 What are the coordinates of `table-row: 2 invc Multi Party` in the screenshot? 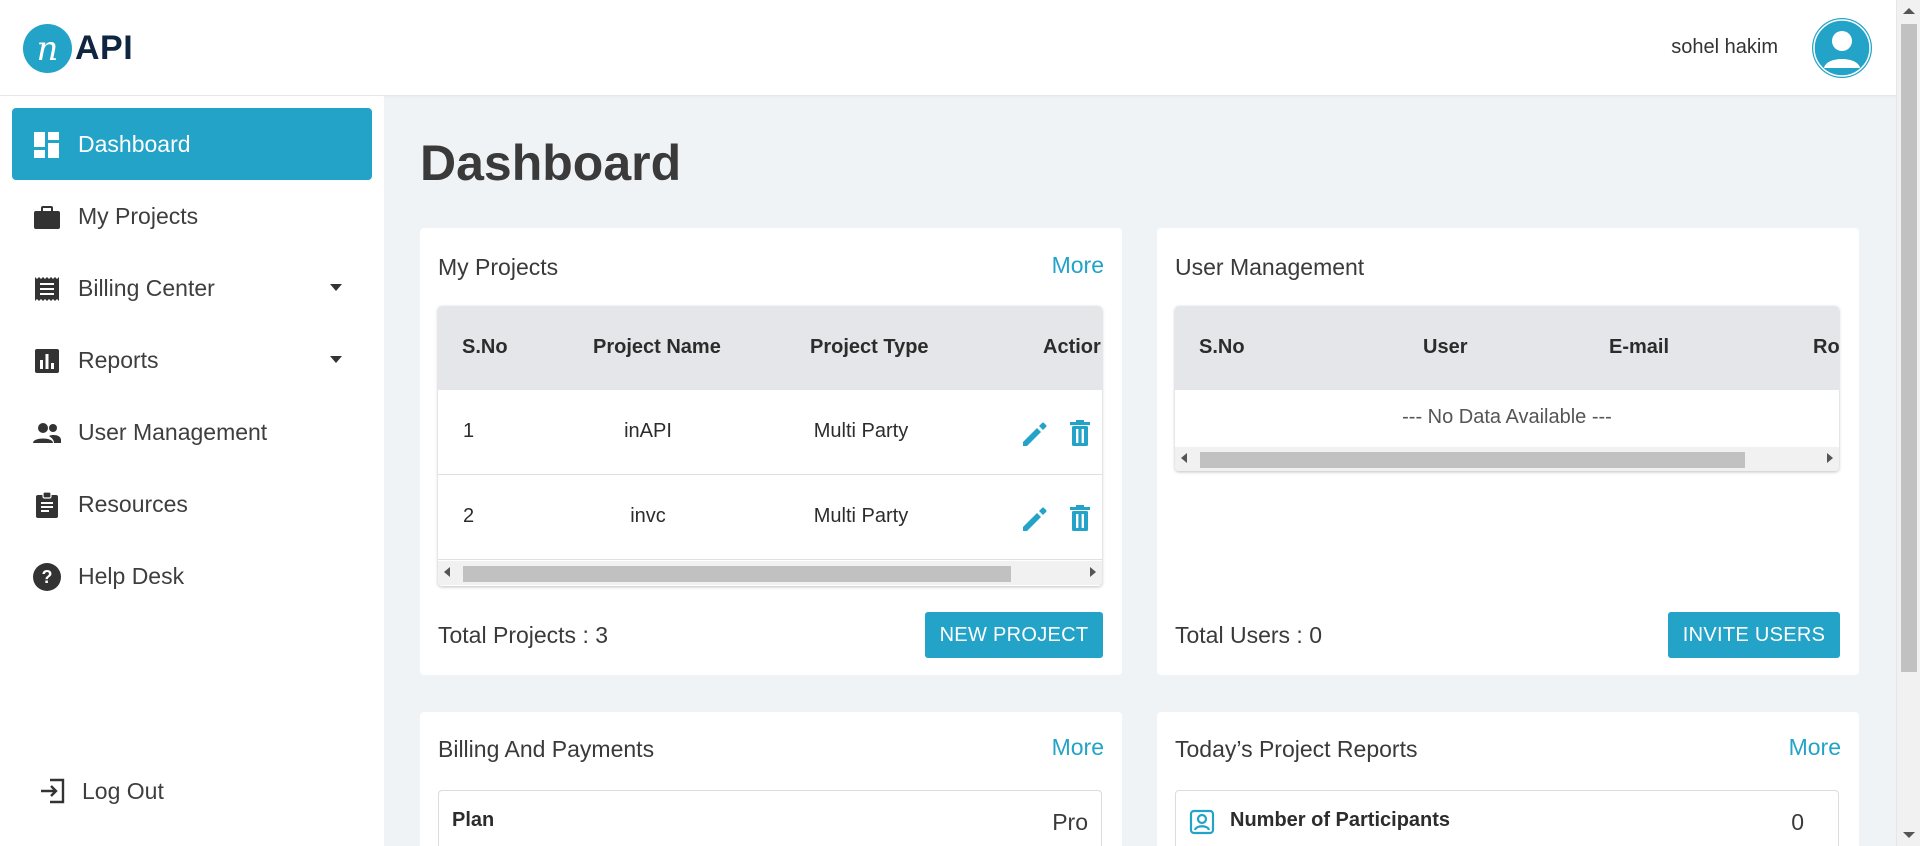 It's located at (770, 517).